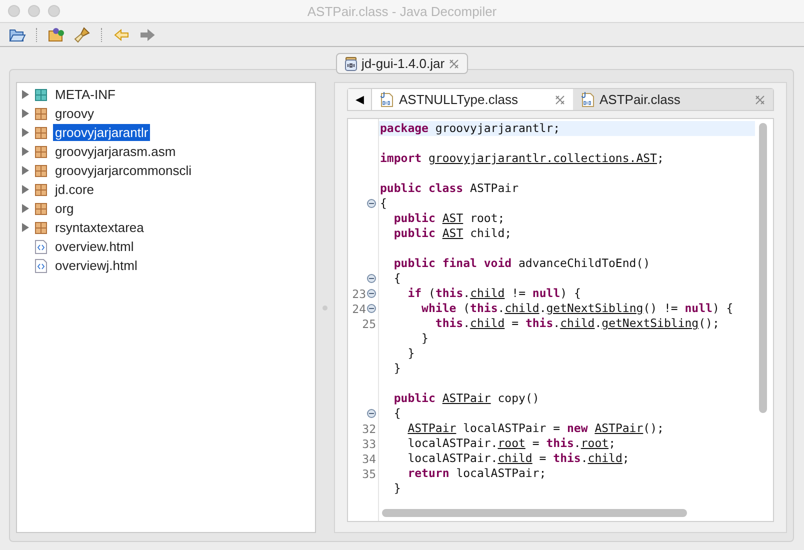 This screenshot has height=550, width=804. Describe the element at coordinates (101, 132) in the screenshot. I see `tree-item: groovyjarjarantlr` at that location.